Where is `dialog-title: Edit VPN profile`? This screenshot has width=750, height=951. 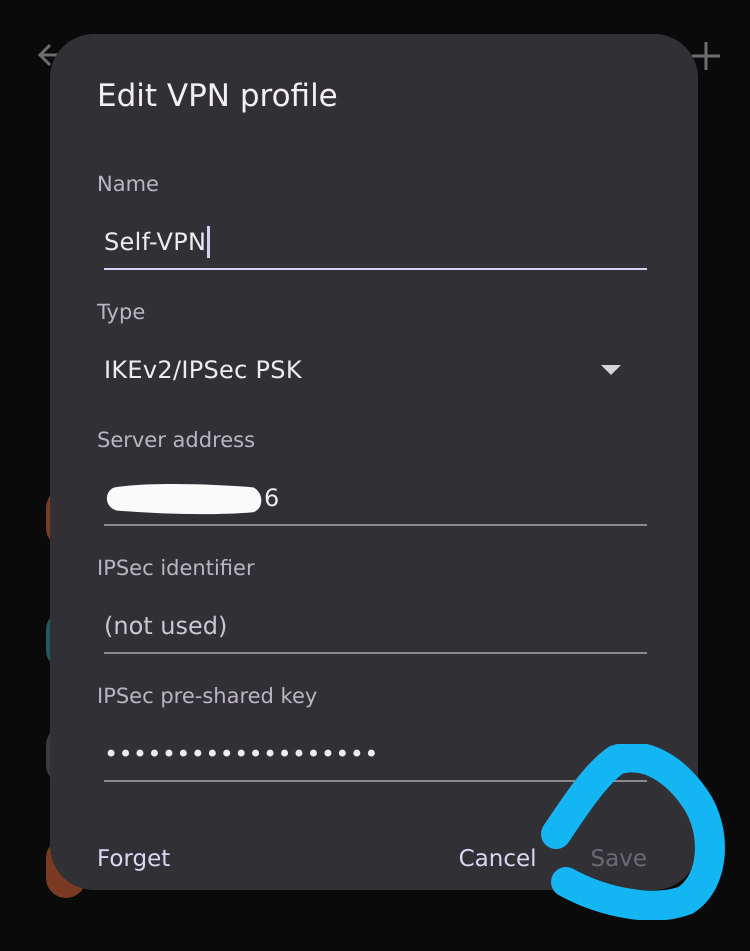
dialog-title: Edit VPN profile is located at coordinates (218, 96).